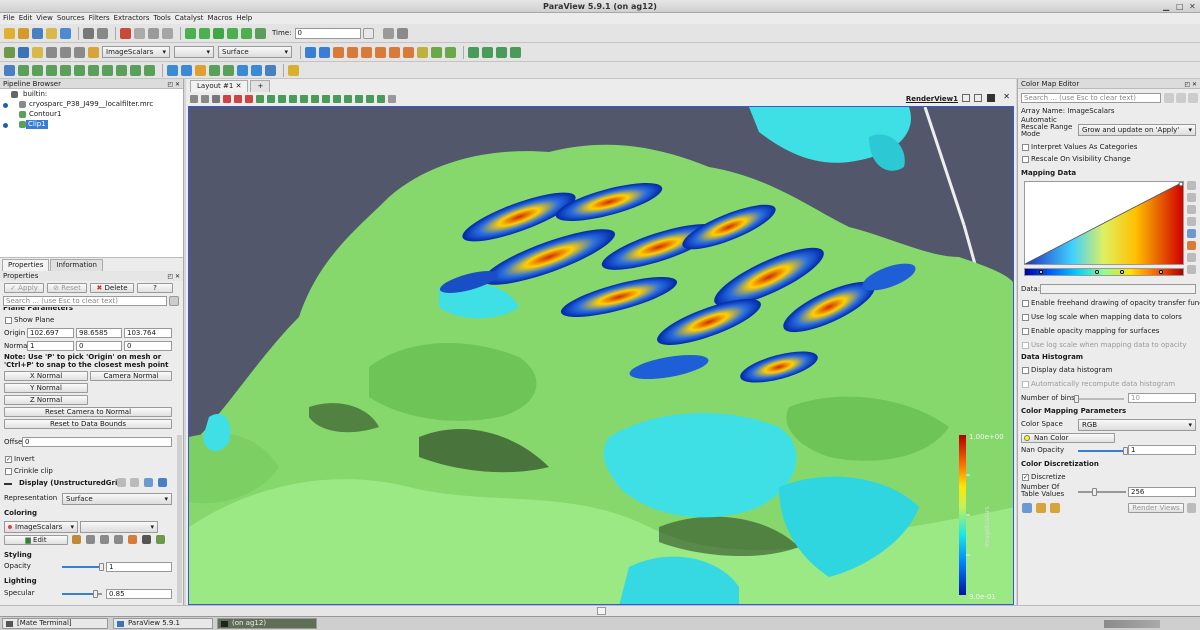  What do you see at coordinates (228, 70) in the screenshot?
I see `resample-icon` at bounding box center [228, 70].